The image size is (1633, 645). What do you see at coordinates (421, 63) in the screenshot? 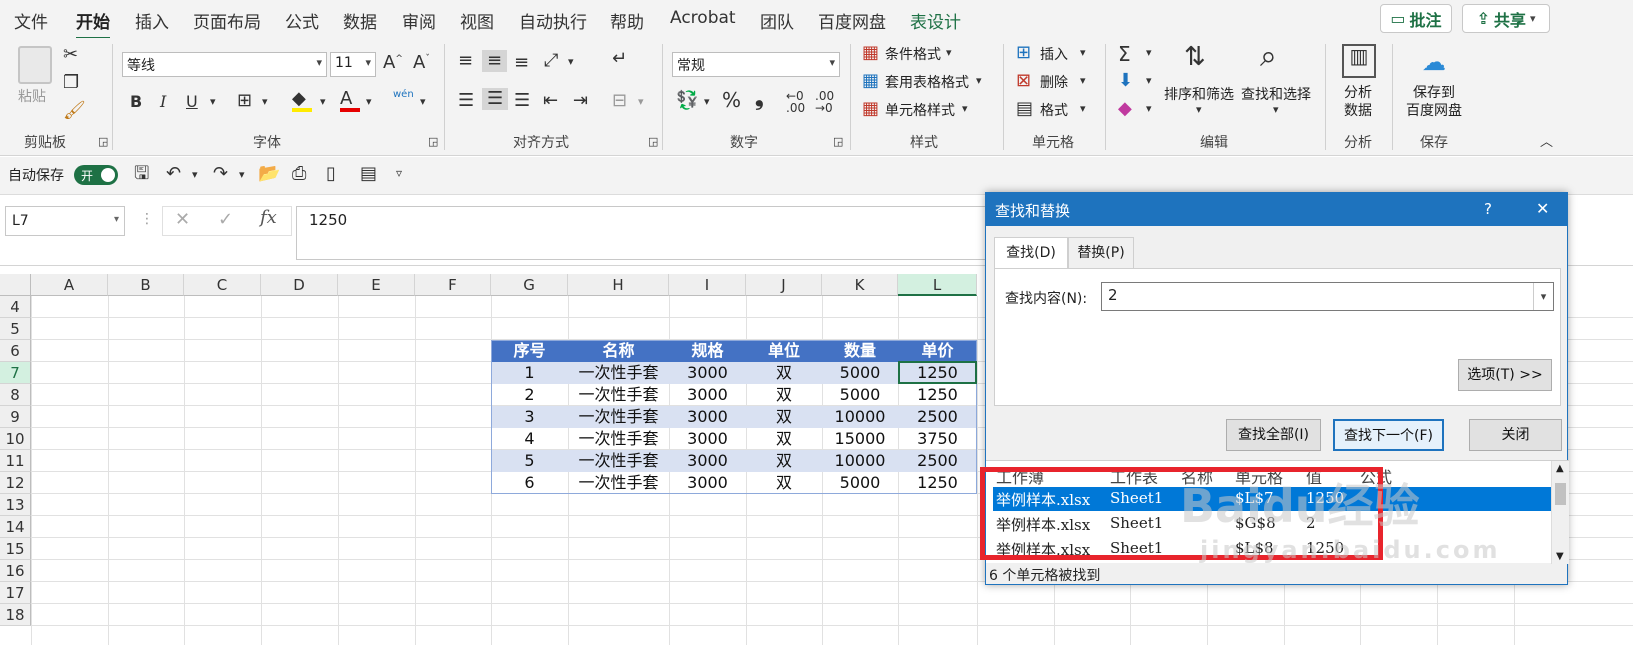
I see `decrease-font-icon: Aˇ` at bounding box center [421, 63].